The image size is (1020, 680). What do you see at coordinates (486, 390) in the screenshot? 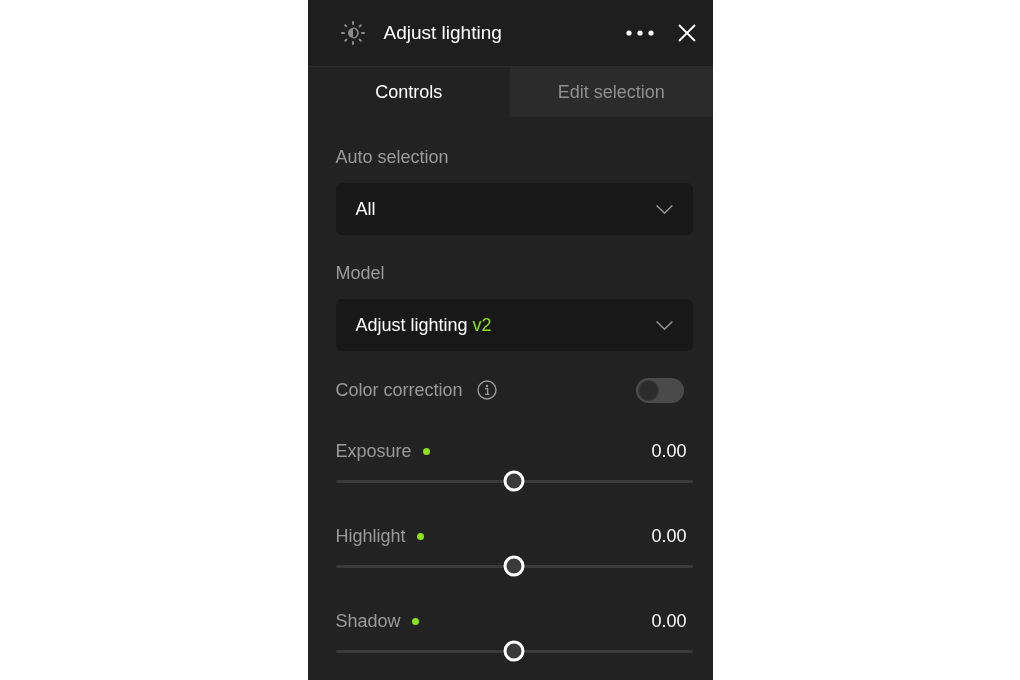
I see `info-icon` at bounding box center [486, 390].